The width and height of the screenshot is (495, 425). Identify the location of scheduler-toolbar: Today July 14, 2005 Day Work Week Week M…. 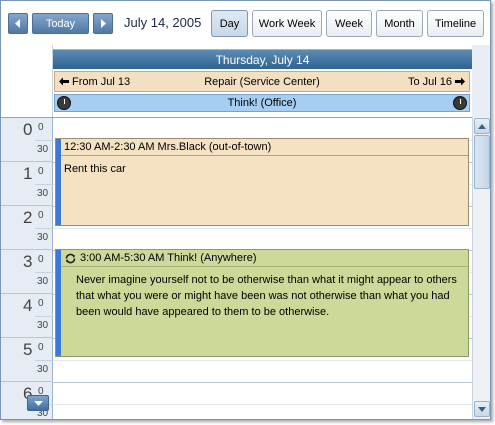
(245, 23).